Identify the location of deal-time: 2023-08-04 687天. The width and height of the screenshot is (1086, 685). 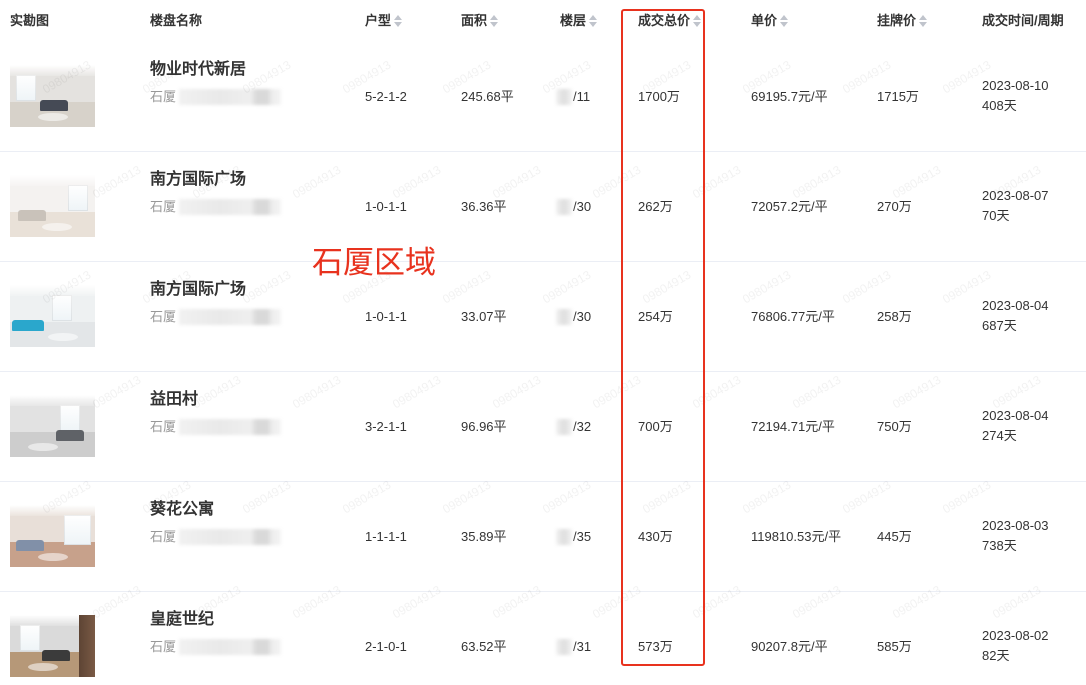
(1015, 316).